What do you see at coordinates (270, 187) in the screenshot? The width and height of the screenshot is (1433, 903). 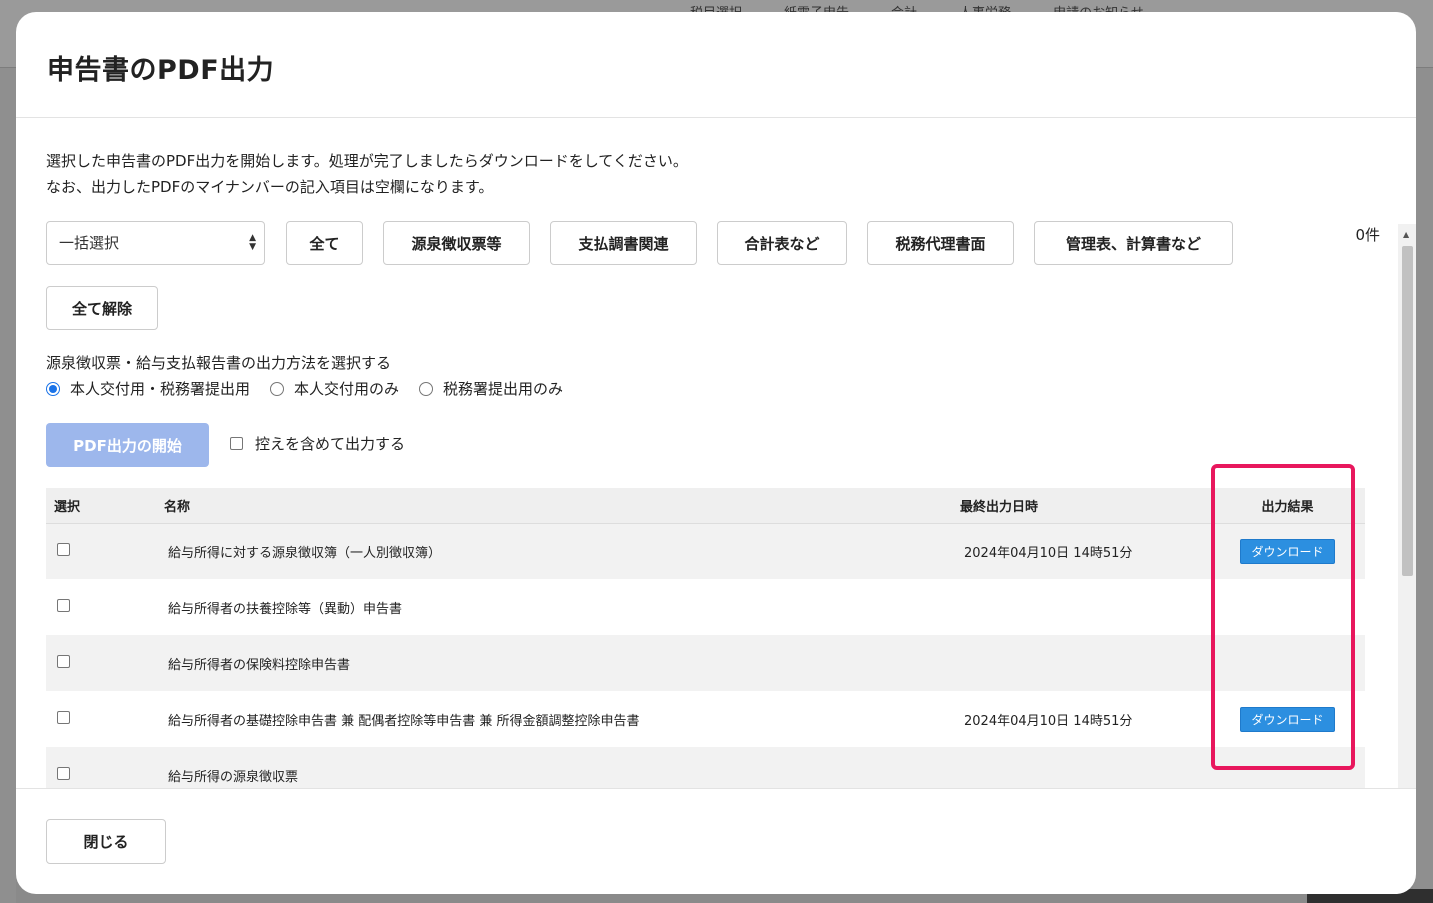 I see `description-line-2: なお、出力したPDFのマイナンバーの記入項目は空欄になります。` at bounding box center [270, 187].